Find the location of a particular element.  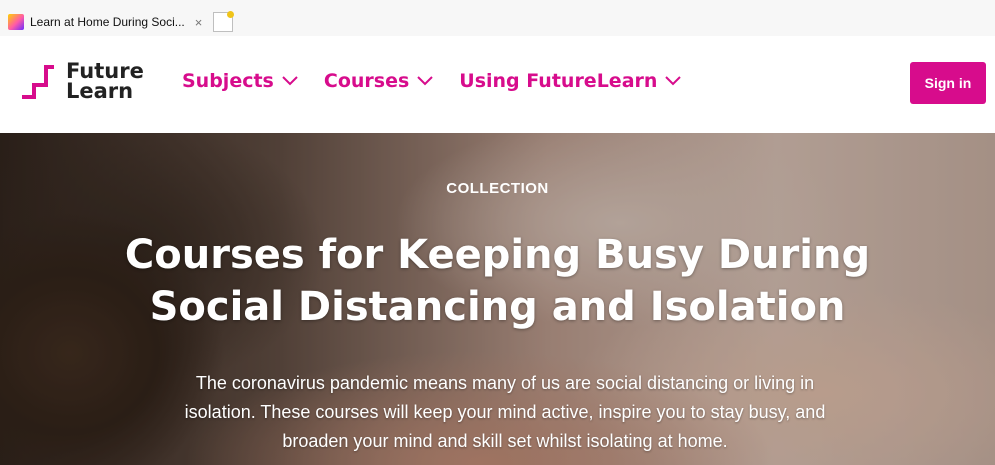

logo-text: Future Learn is located at coordinates (105, 81).